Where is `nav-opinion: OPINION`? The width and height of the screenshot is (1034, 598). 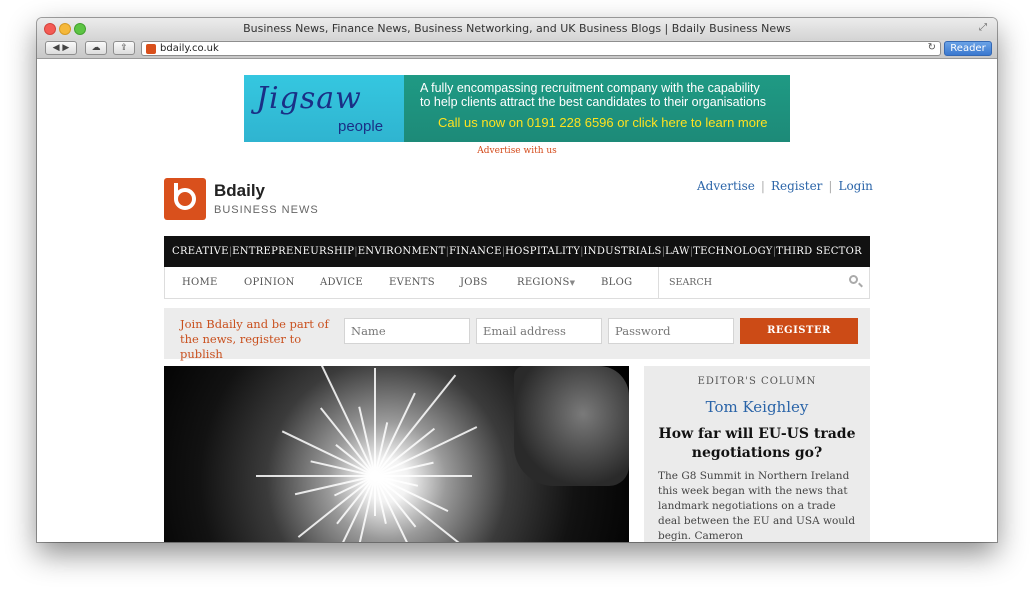
nav-opinion: OPINION is located at coordinates (269, 282).